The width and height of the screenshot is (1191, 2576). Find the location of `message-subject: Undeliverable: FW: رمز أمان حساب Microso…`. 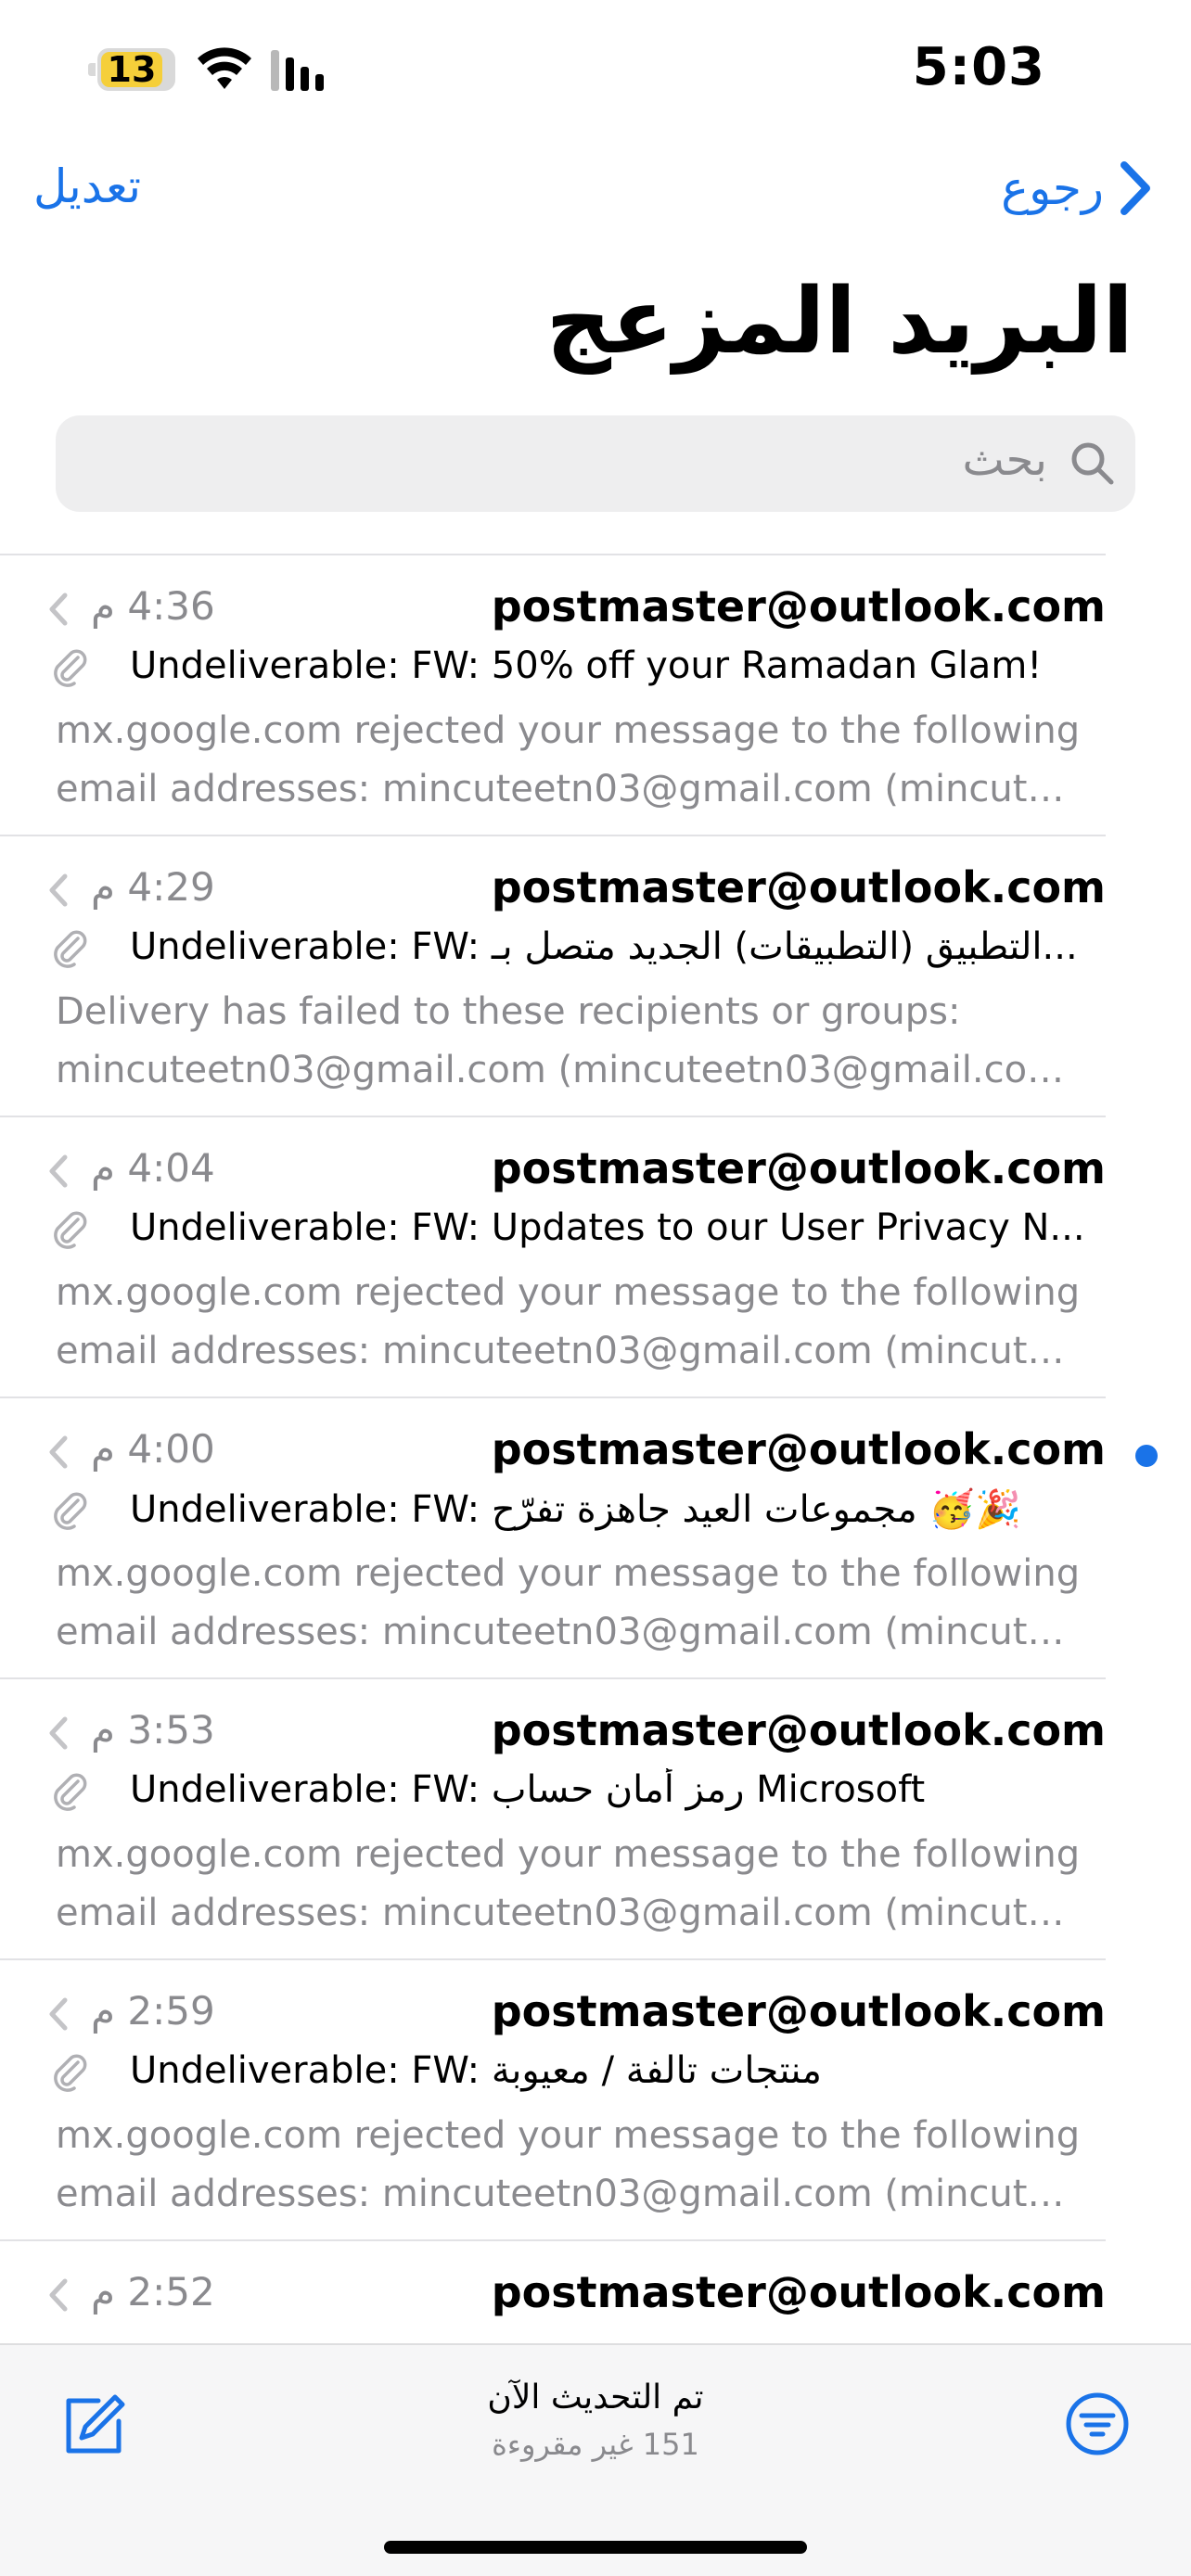

message-subject: Undeliverable: FW: رمز أمان حساب Microso… is located at coordinates (528, 1789).